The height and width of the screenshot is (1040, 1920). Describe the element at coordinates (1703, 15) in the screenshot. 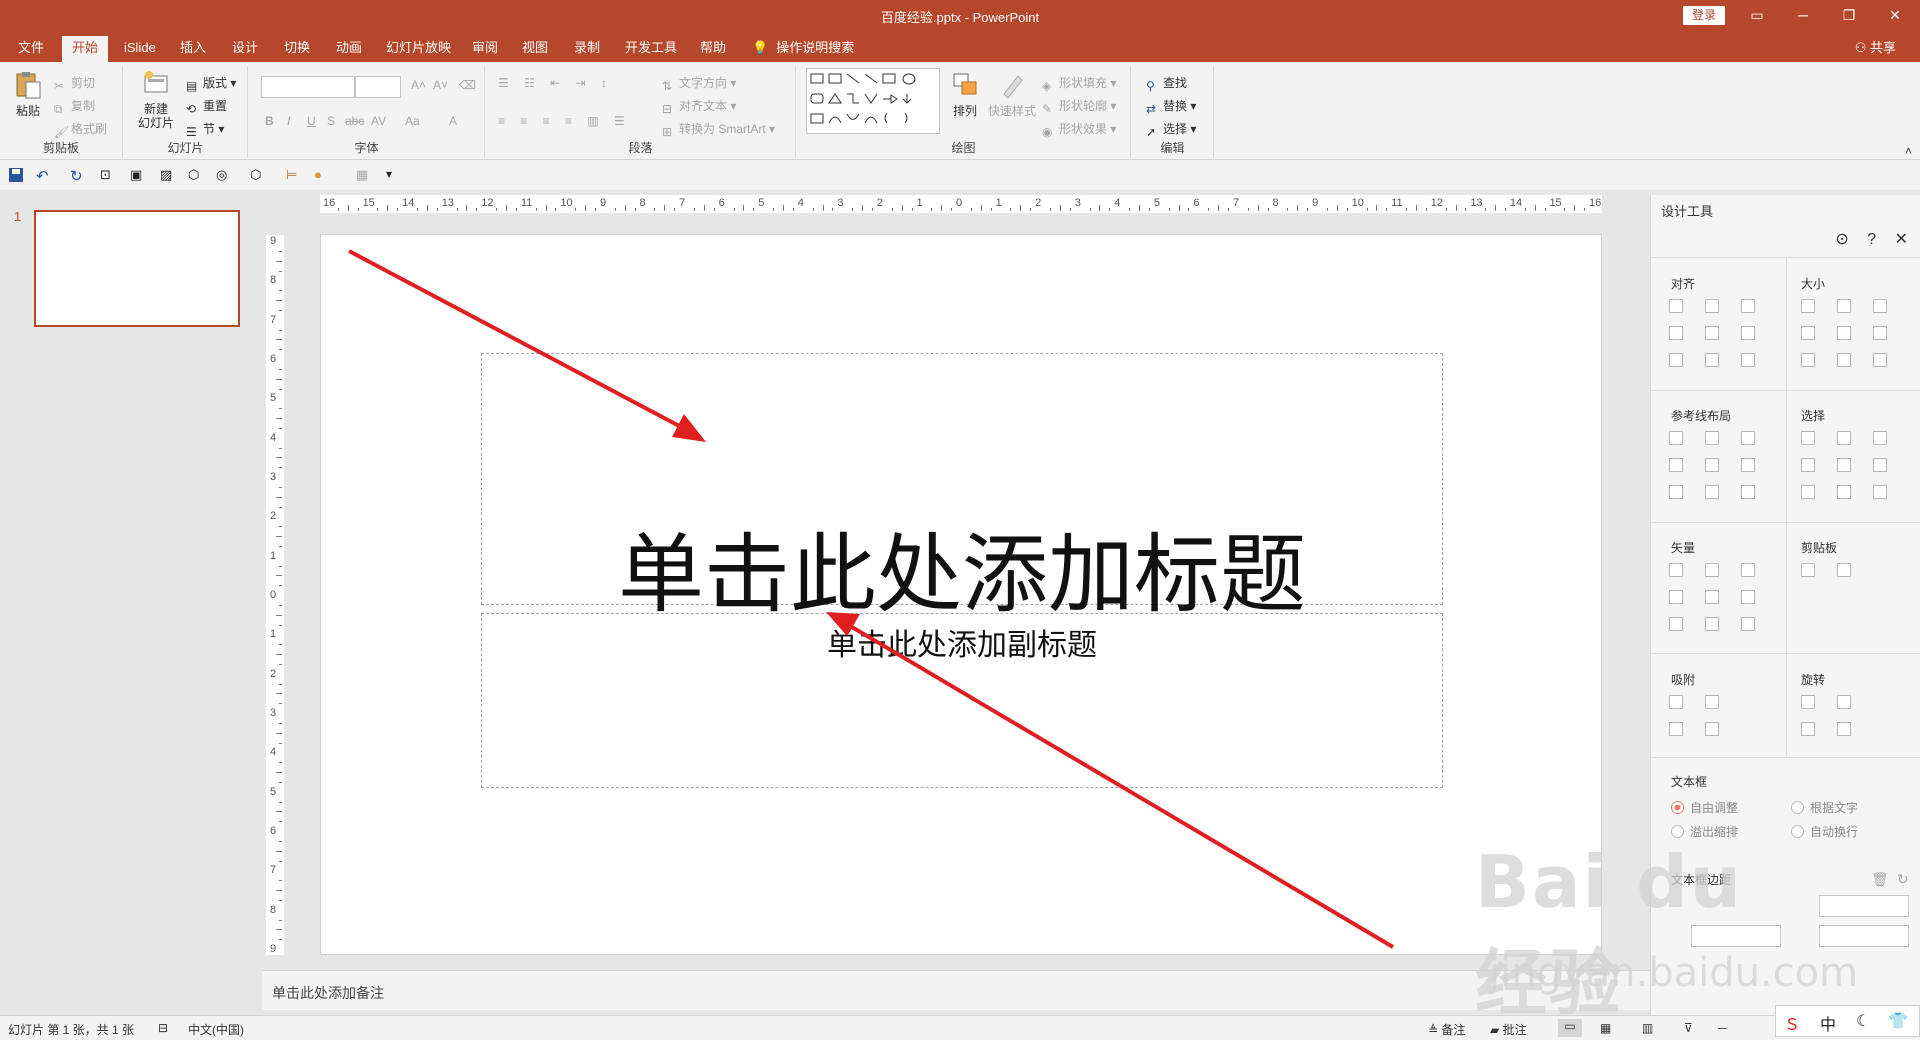

I see `login-button: 登录` at that location.